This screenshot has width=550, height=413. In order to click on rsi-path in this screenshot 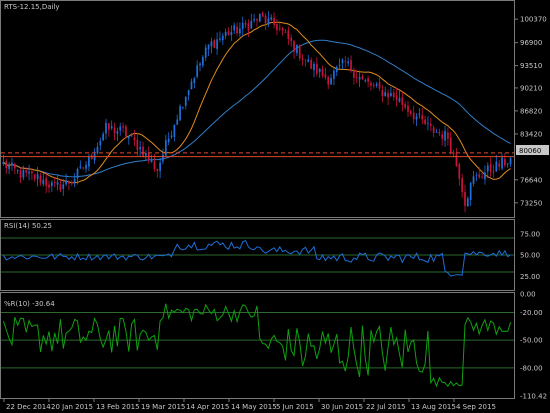, I will do `click(256, 258)`.